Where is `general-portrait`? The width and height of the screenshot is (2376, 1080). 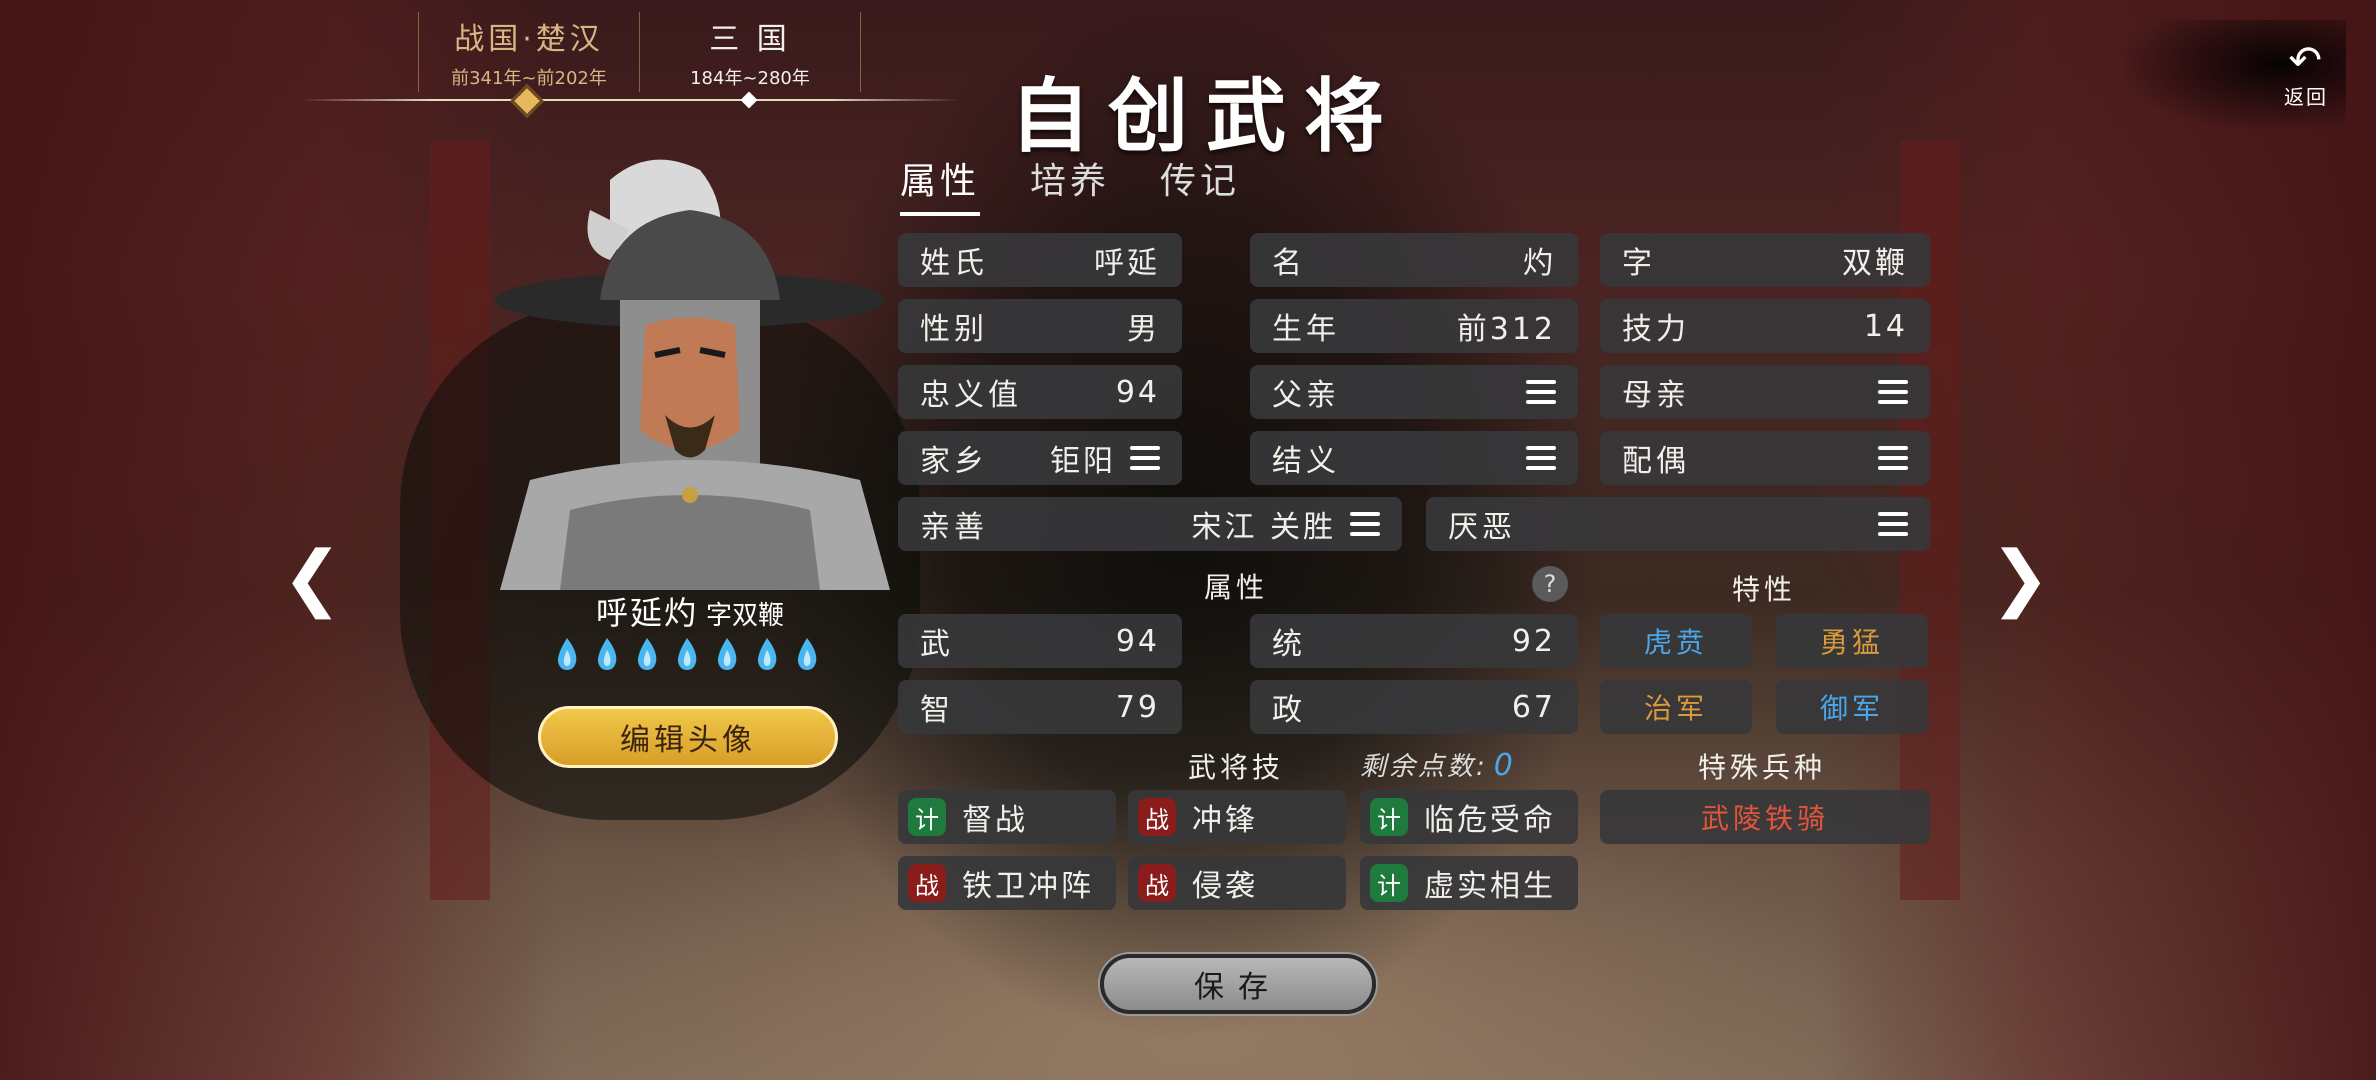
general-portrait is located at coordinates (695, 370).